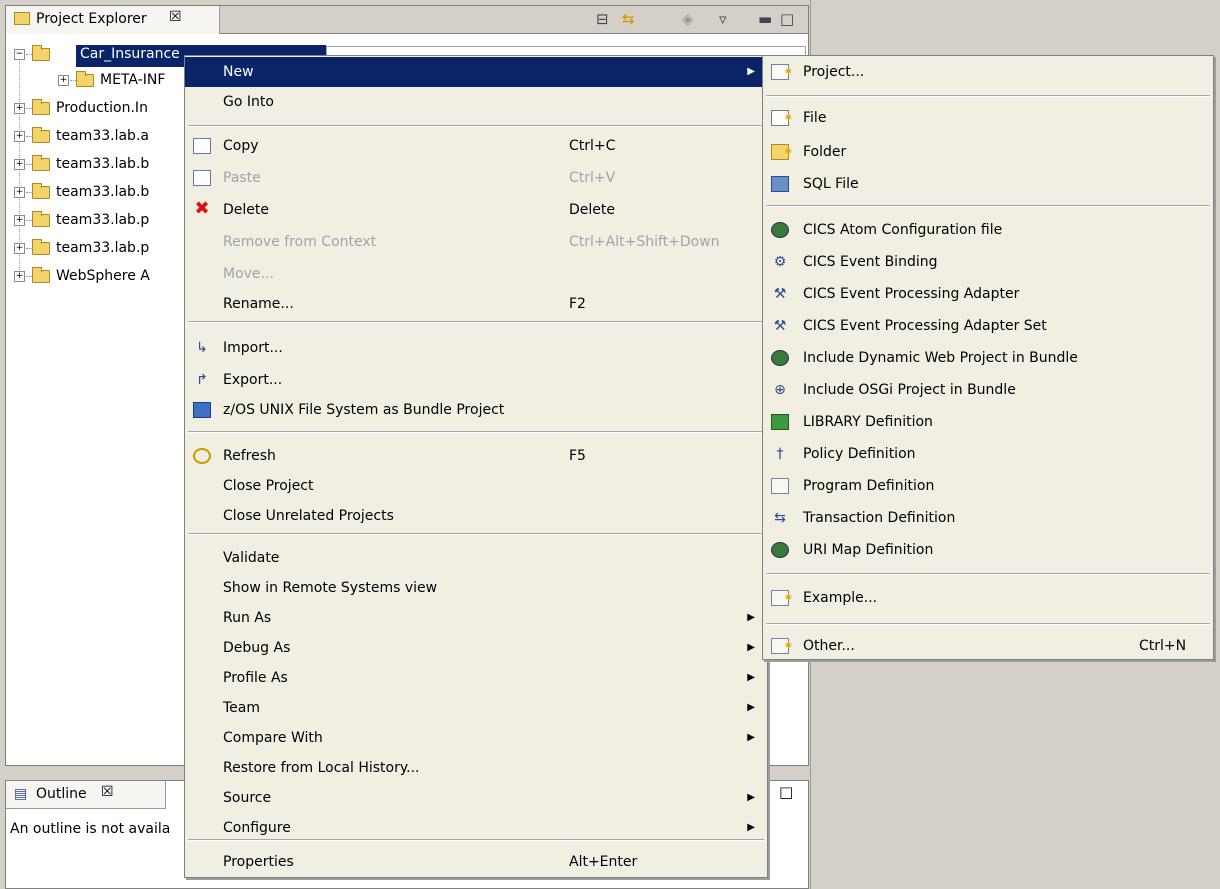  I want to click on menu-item-rename: Rename... F2, so click(476, 304).